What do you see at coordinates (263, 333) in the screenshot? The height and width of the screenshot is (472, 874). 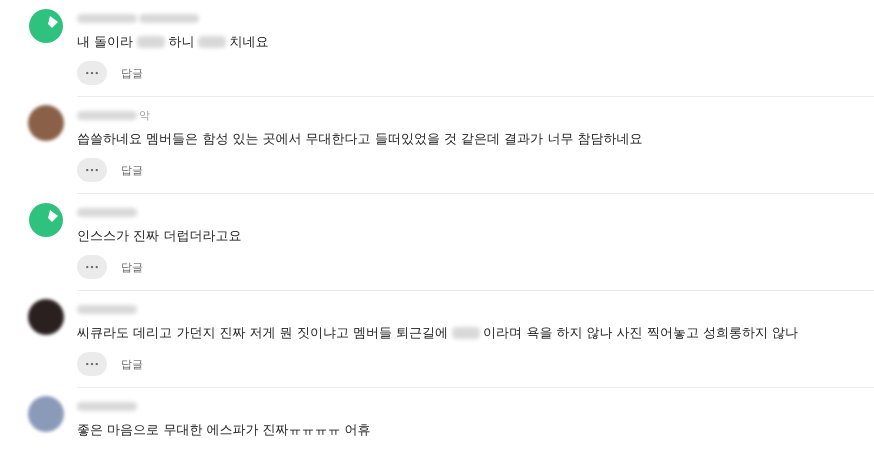 I see `comment-text: 씨큐라도 데리고 가던지 진짜 저게 뭔 짓이냐고 멤버들 퇴근길에` at bounding box center [263, 333].